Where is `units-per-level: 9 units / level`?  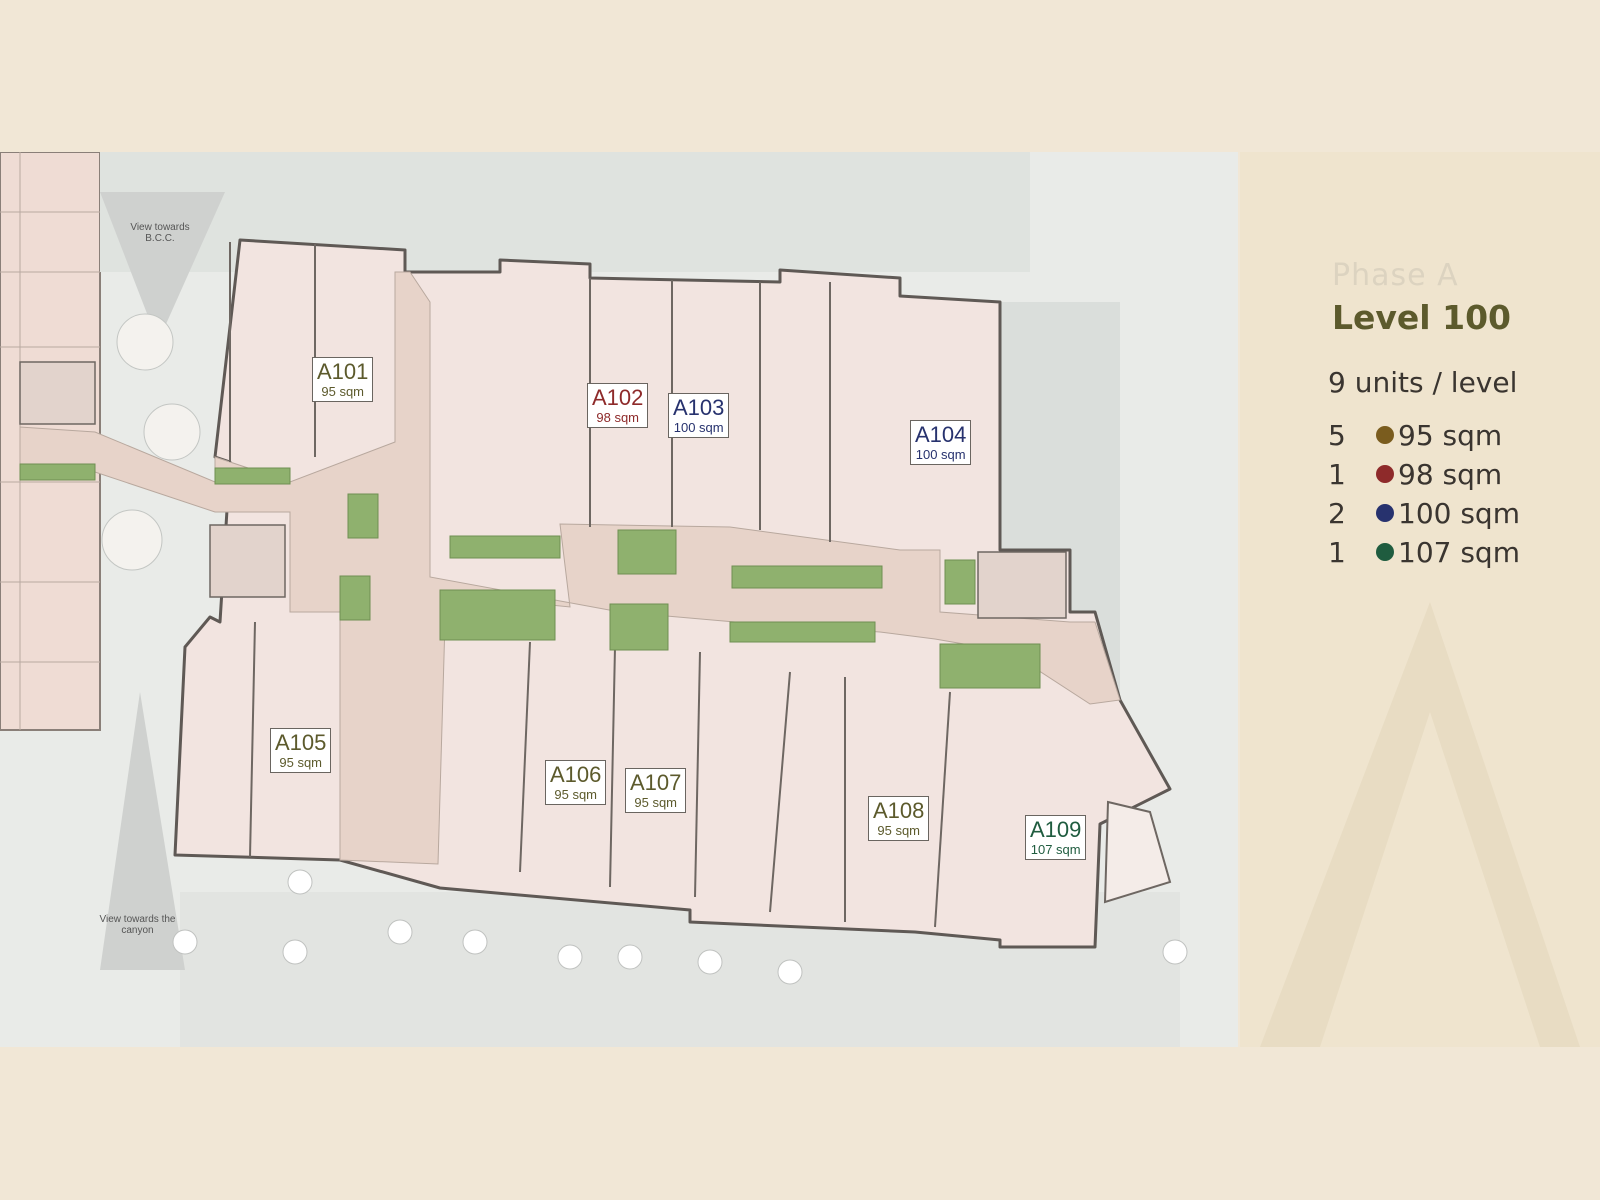
units-per-level: 9 units / level is located at coordinates (1423, 382).